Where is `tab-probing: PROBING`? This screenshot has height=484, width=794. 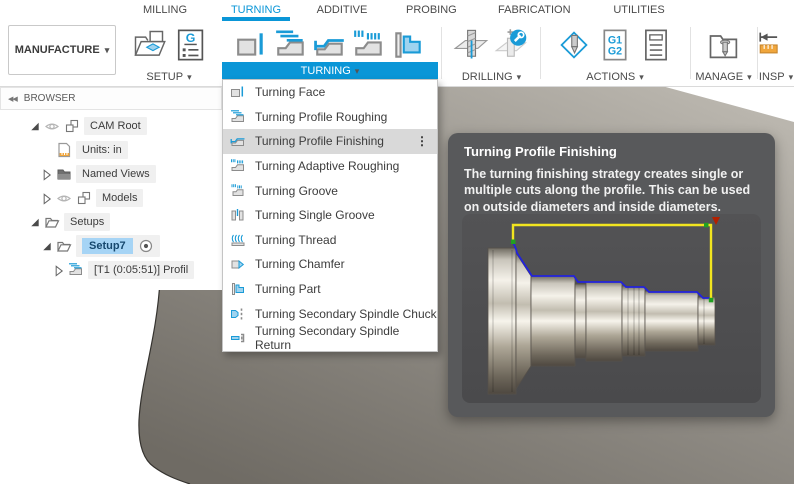 tab-probing: PROBING is located at coordinates (431, 10).